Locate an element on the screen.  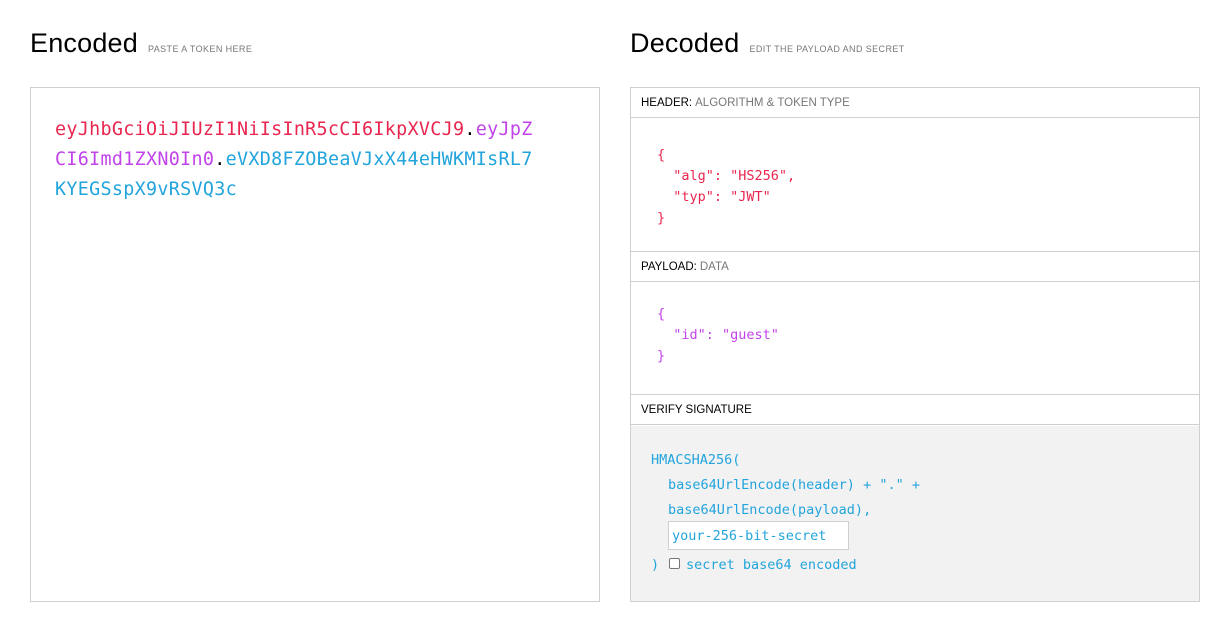
signature-section-label: VERIFY SIGNATURE is located at coordinates (915, 410).